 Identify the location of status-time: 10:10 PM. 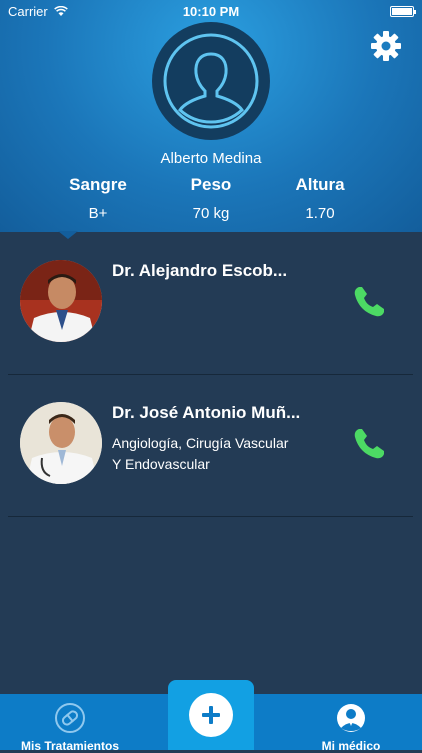
(211, 11).